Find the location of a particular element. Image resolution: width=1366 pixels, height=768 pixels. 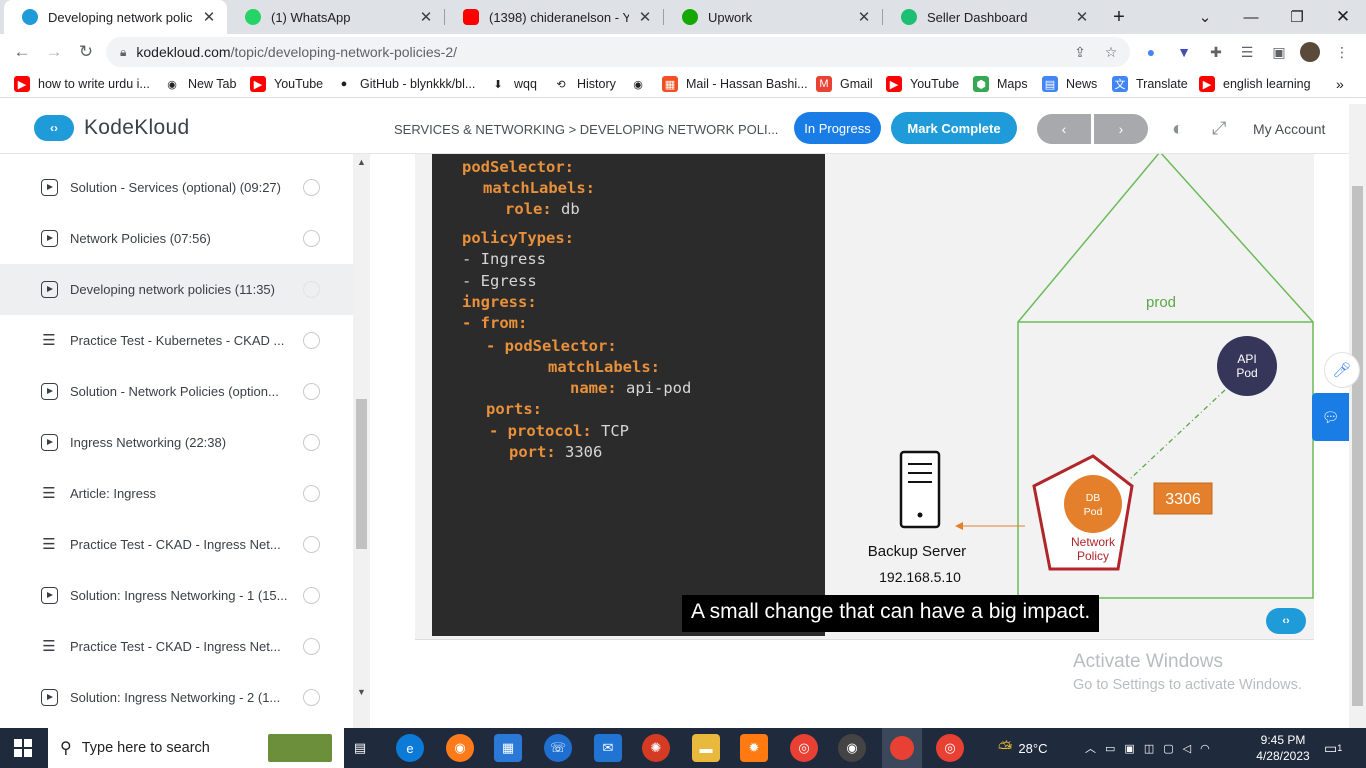

settings-app-icon: ✹ is located at coordinates (754, 748).